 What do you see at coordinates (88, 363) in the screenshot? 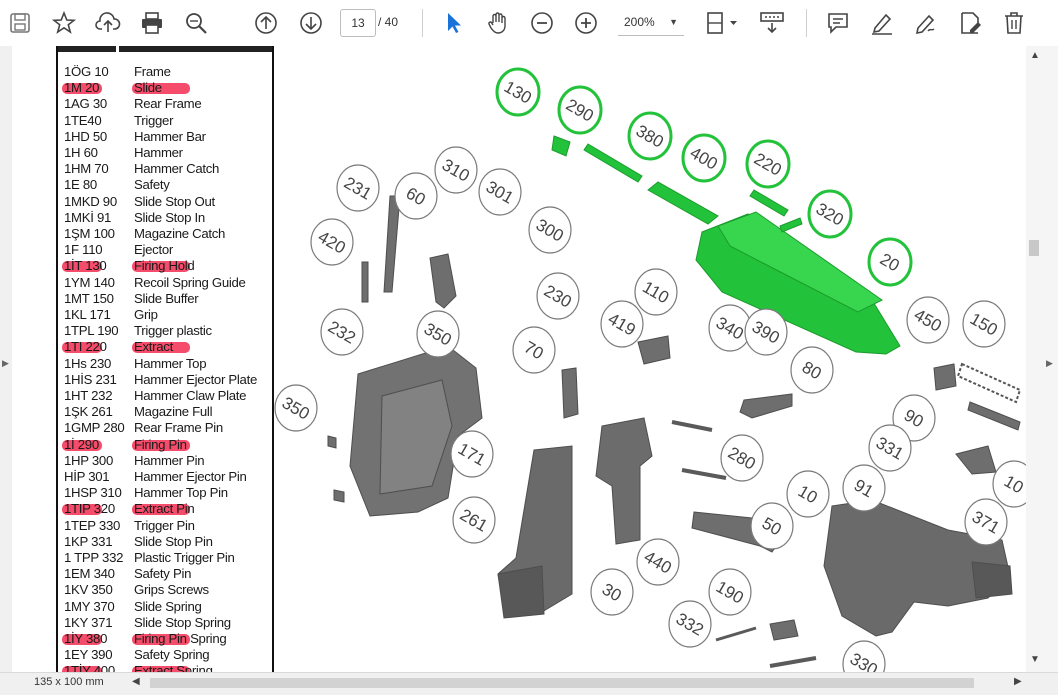
I see `part-code: 1Hs 230` at bounding box center [88, 363].